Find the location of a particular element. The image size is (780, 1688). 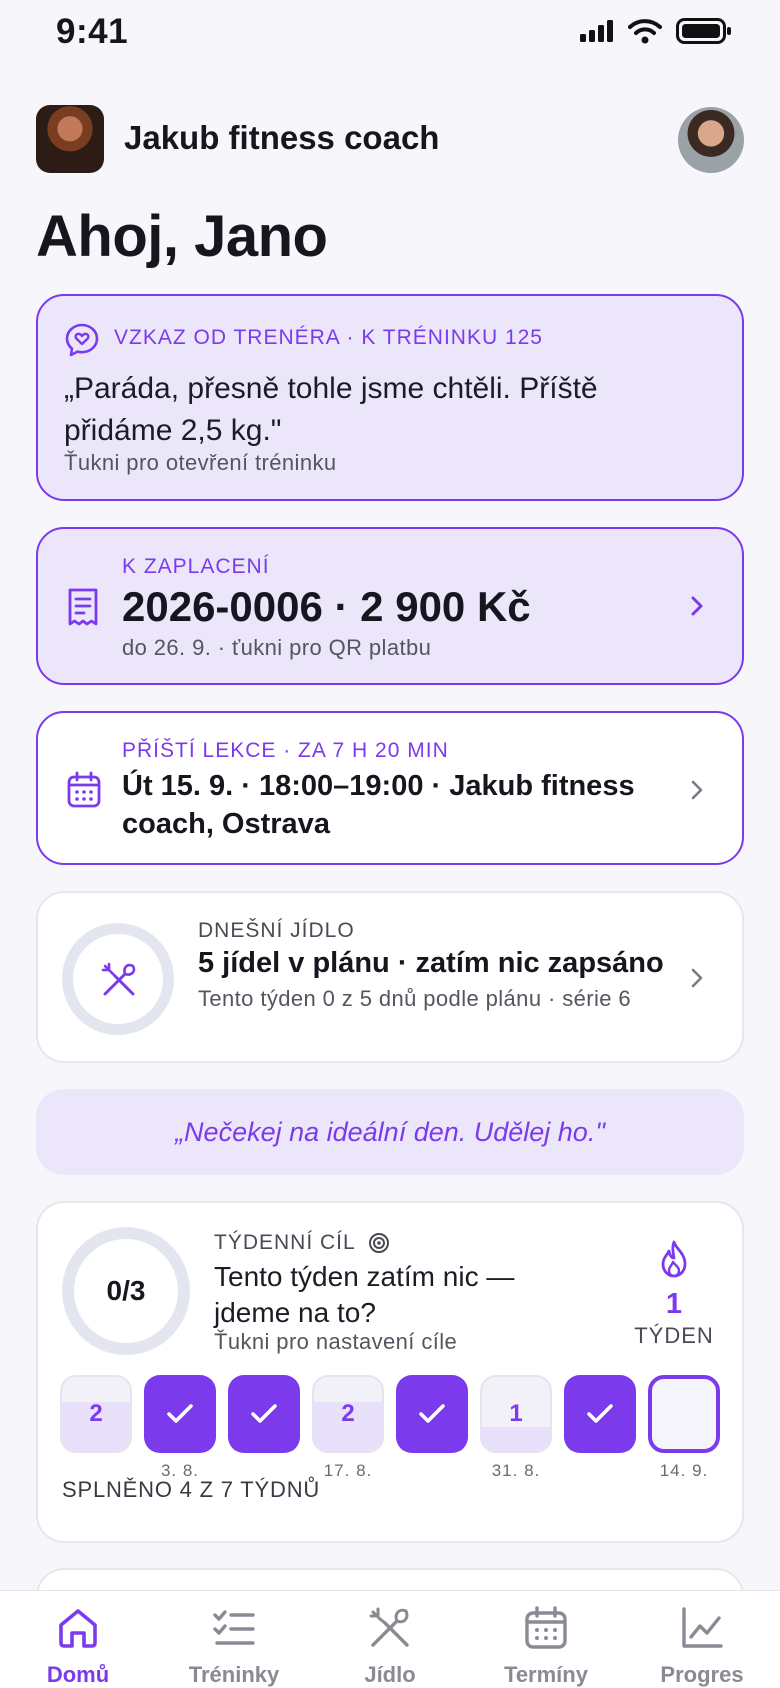

week-tile: 1 is located at coordinates (516, 1414).